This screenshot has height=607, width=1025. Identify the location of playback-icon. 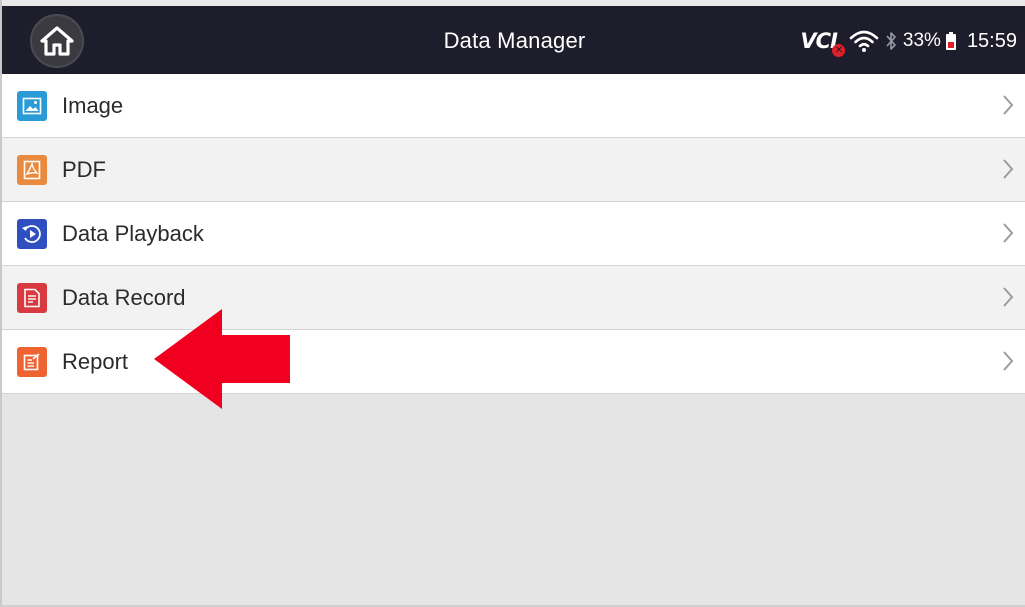
(32, 234).